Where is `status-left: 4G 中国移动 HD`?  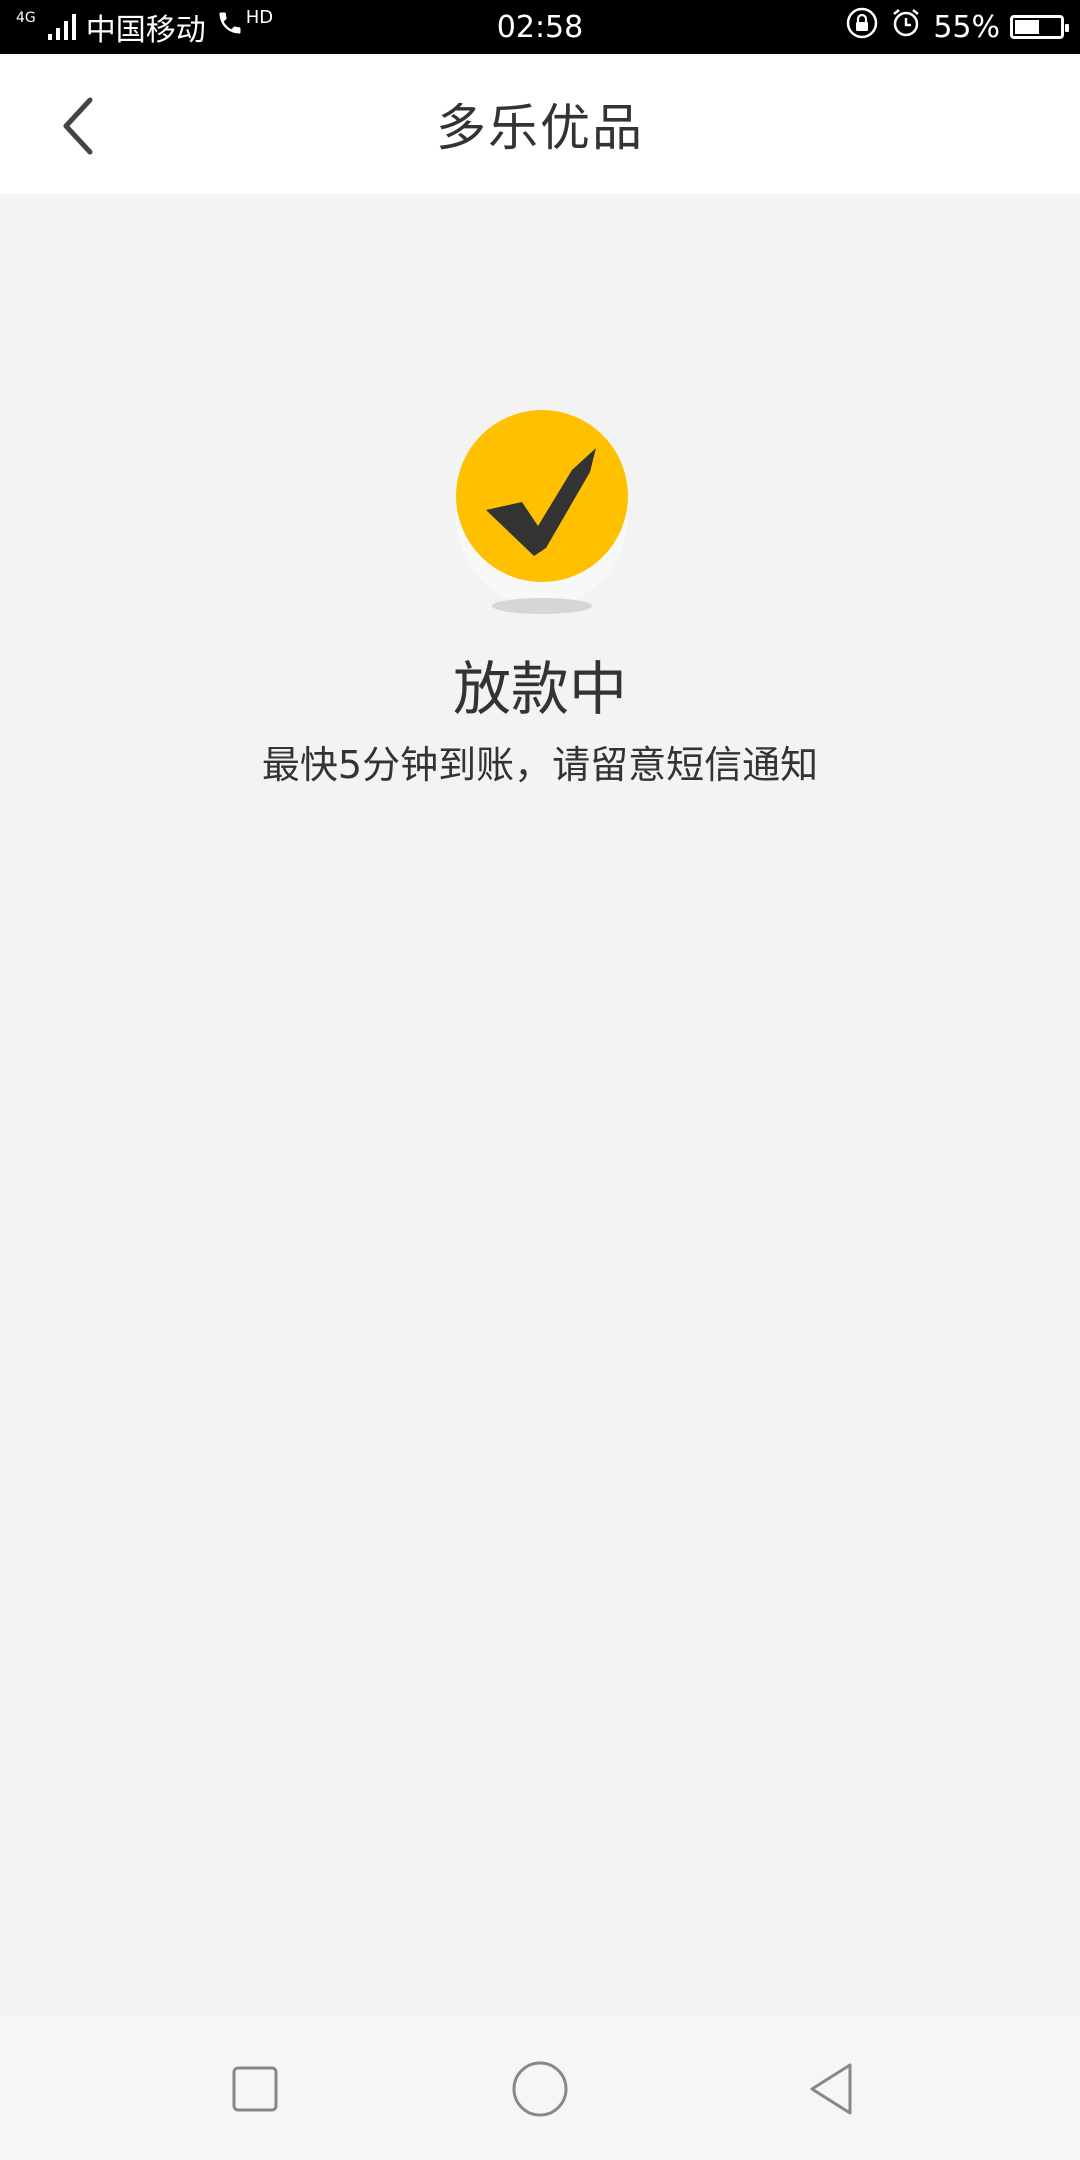
status-left: 4G 中国移动 HD is located at coordinates (145, 27).